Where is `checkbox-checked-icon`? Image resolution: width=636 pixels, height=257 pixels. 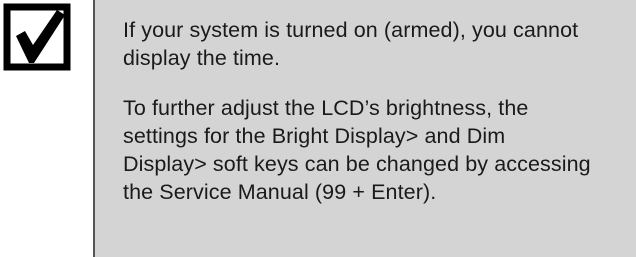 checkbox-checked-icon is located at coordinates (37, 37).